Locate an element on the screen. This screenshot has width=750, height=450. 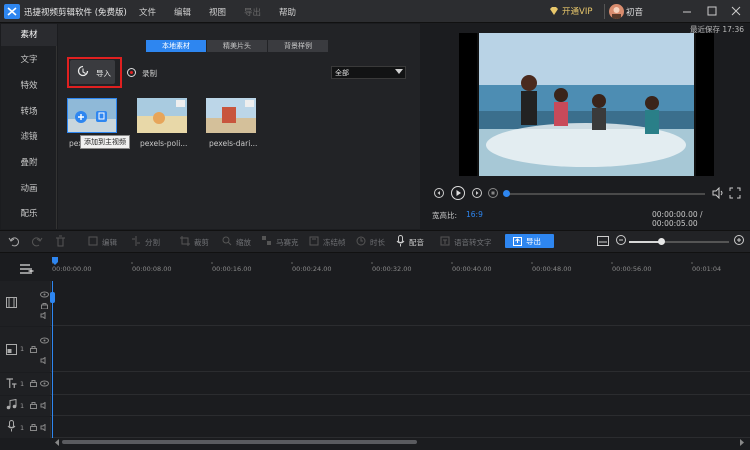
tab-background-samples: 背景样例 is located at coordinates (298, 46).